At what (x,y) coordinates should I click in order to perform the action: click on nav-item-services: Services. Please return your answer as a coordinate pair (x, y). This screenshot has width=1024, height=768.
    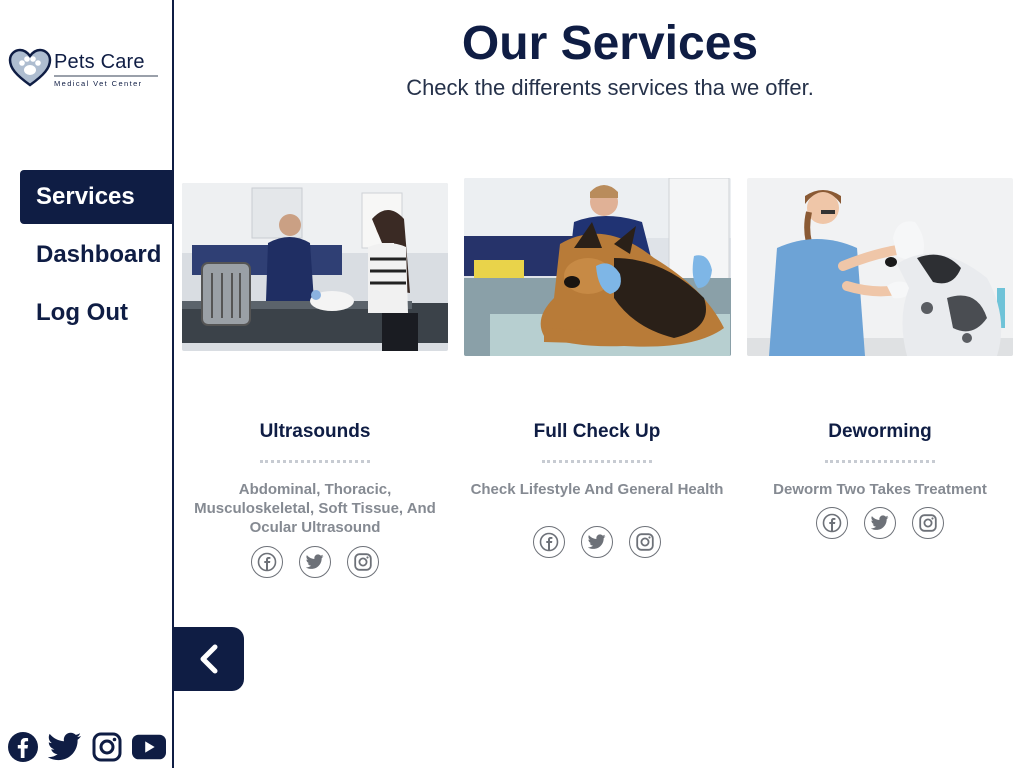
    Looking at the image, I should click on (97, 197).